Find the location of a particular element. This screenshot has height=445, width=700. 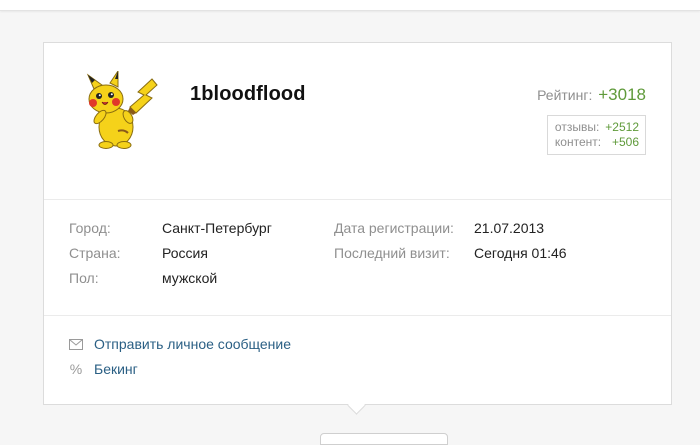

send-message-link: Отправить личное сообщение is located at coordinates (179, 344).